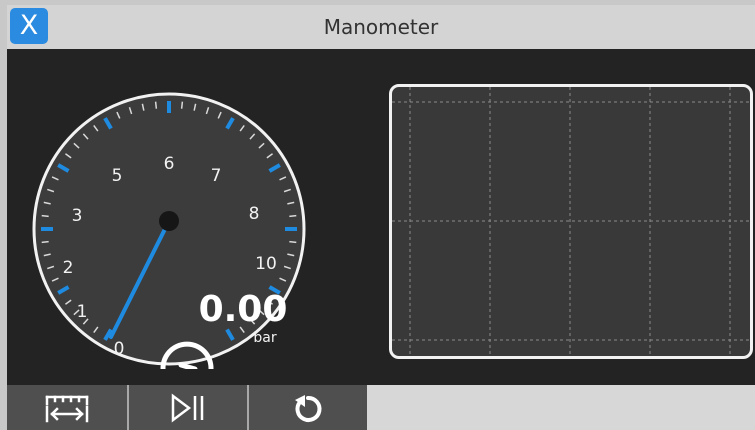  What do you see at coordinates (29, 26) in the screenshot?
I see `close-button: X` at bounding box center [29, 26].